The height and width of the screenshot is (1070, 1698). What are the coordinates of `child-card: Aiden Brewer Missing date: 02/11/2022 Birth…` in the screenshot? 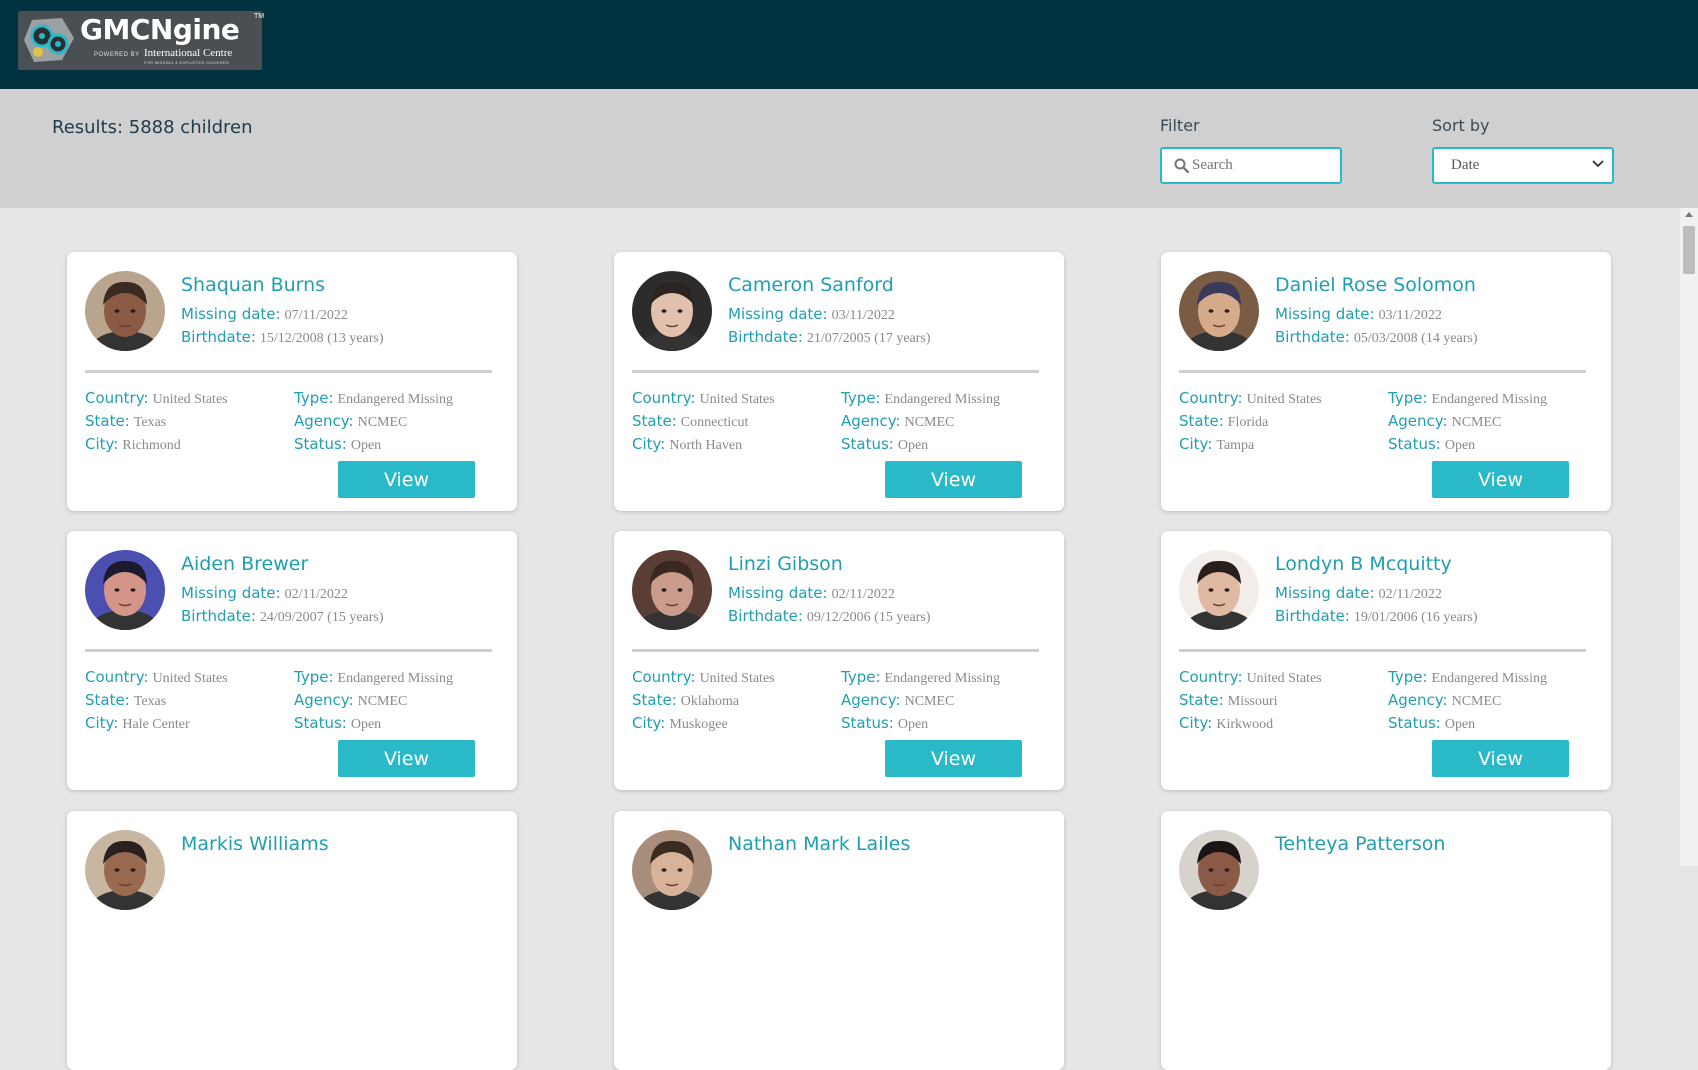 It's located at (292, 660).